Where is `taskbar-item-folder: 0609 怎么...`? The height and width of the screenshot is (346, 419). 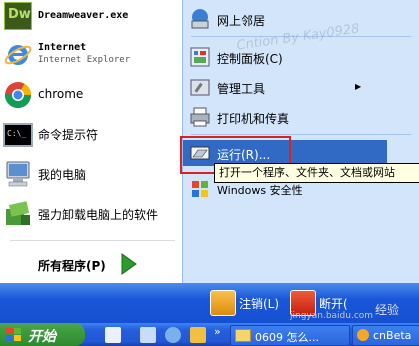
taskbar-item-folder: 0609 怎么... is located at coordinates (290, 335).